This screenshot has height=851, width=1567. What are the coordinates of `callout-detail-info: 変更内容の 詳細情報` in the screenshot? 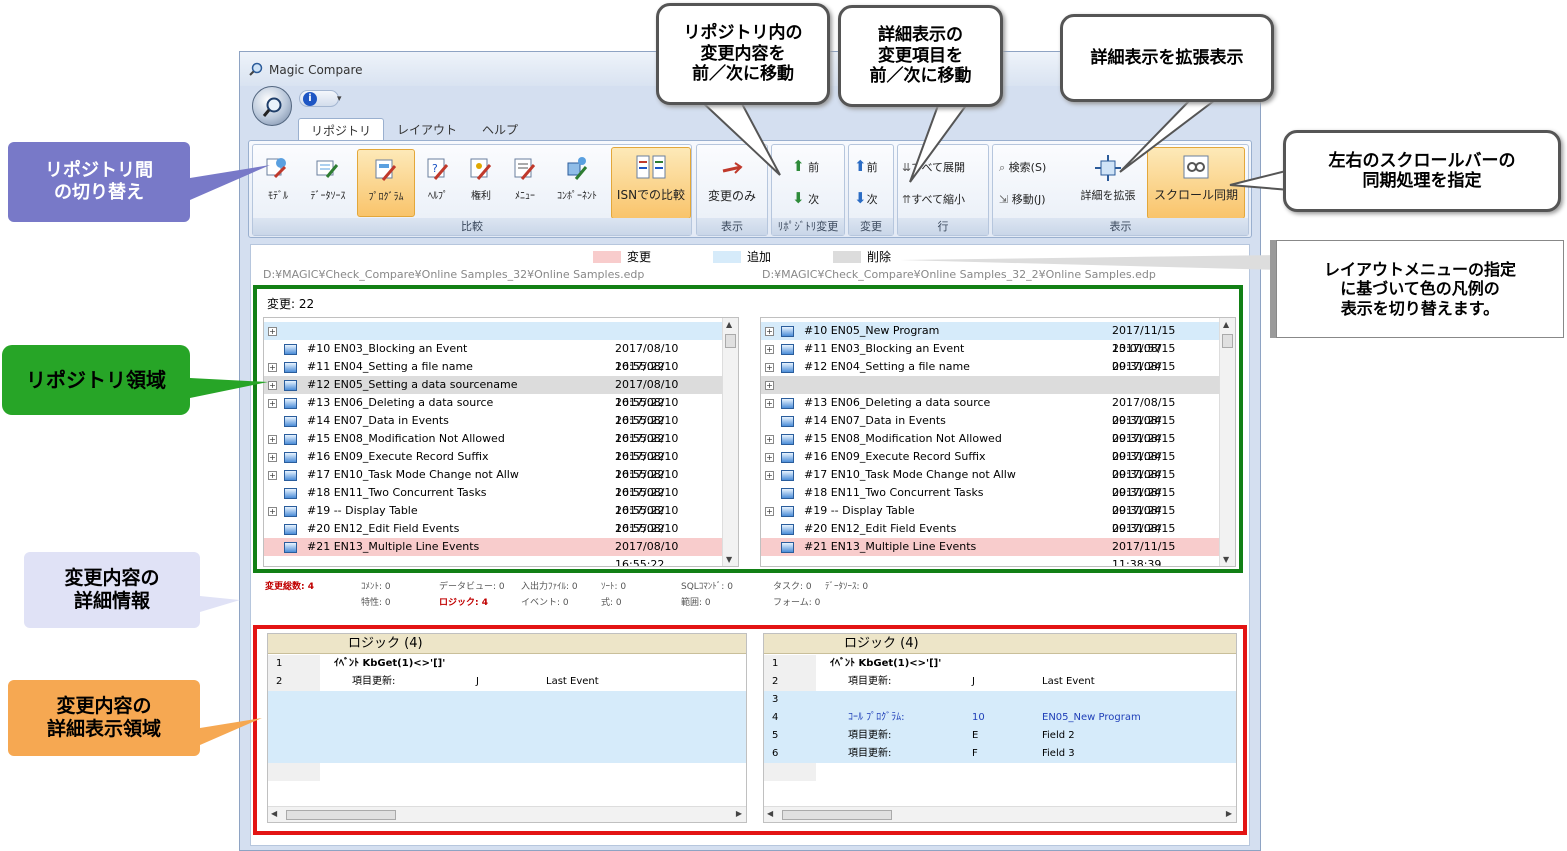 It's located at (112, 590).